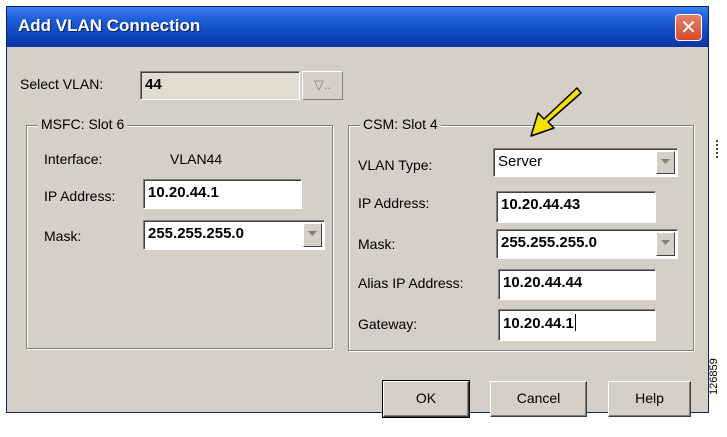 The height and width of the screenshot is (437, 727). I want to click on msfc-ip-input: 10.20.44.1, so click(222, 194).